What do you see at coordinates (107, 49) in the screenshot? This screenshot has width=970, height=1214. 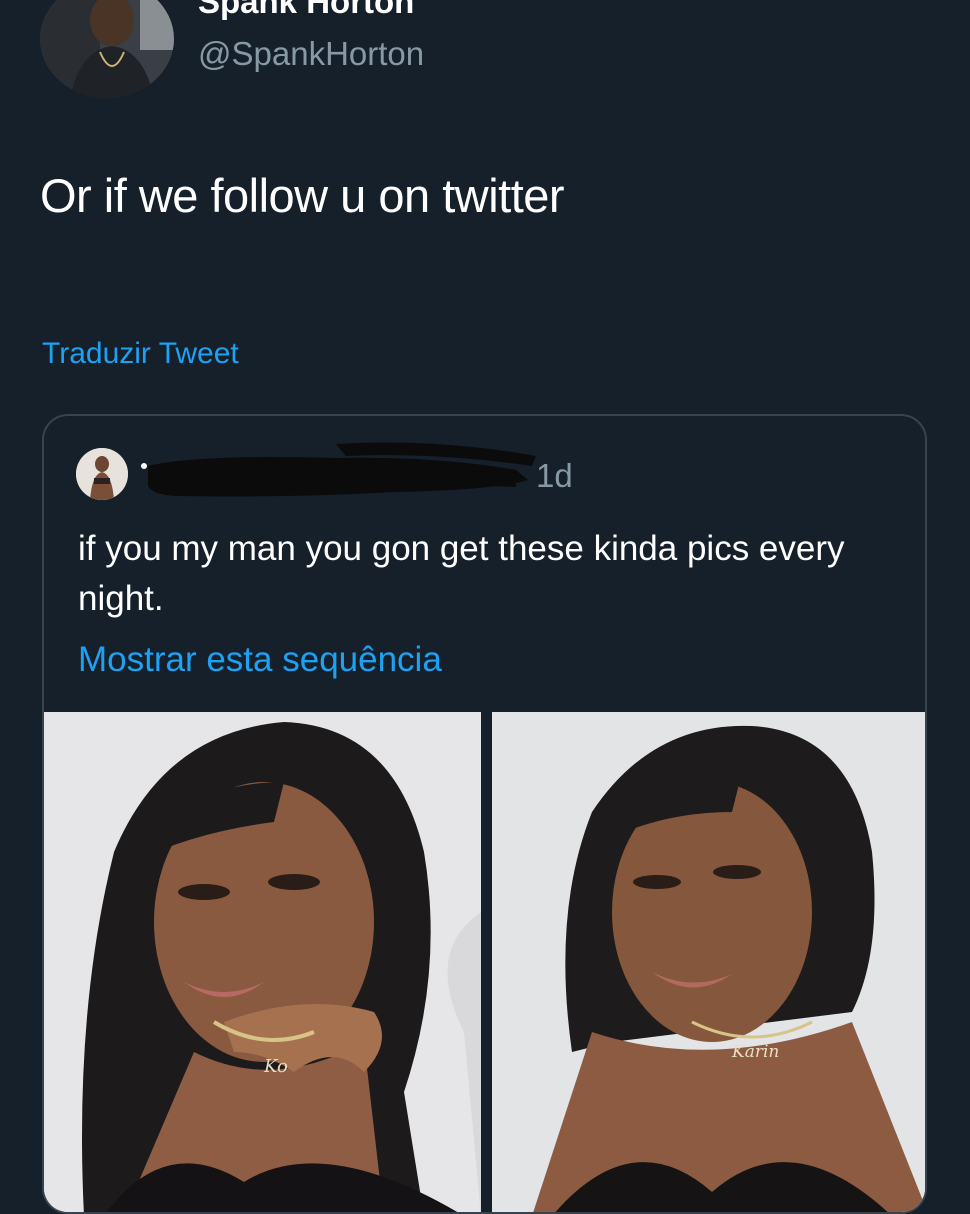 I see `author-avatar` at bounding box center [107, 49].